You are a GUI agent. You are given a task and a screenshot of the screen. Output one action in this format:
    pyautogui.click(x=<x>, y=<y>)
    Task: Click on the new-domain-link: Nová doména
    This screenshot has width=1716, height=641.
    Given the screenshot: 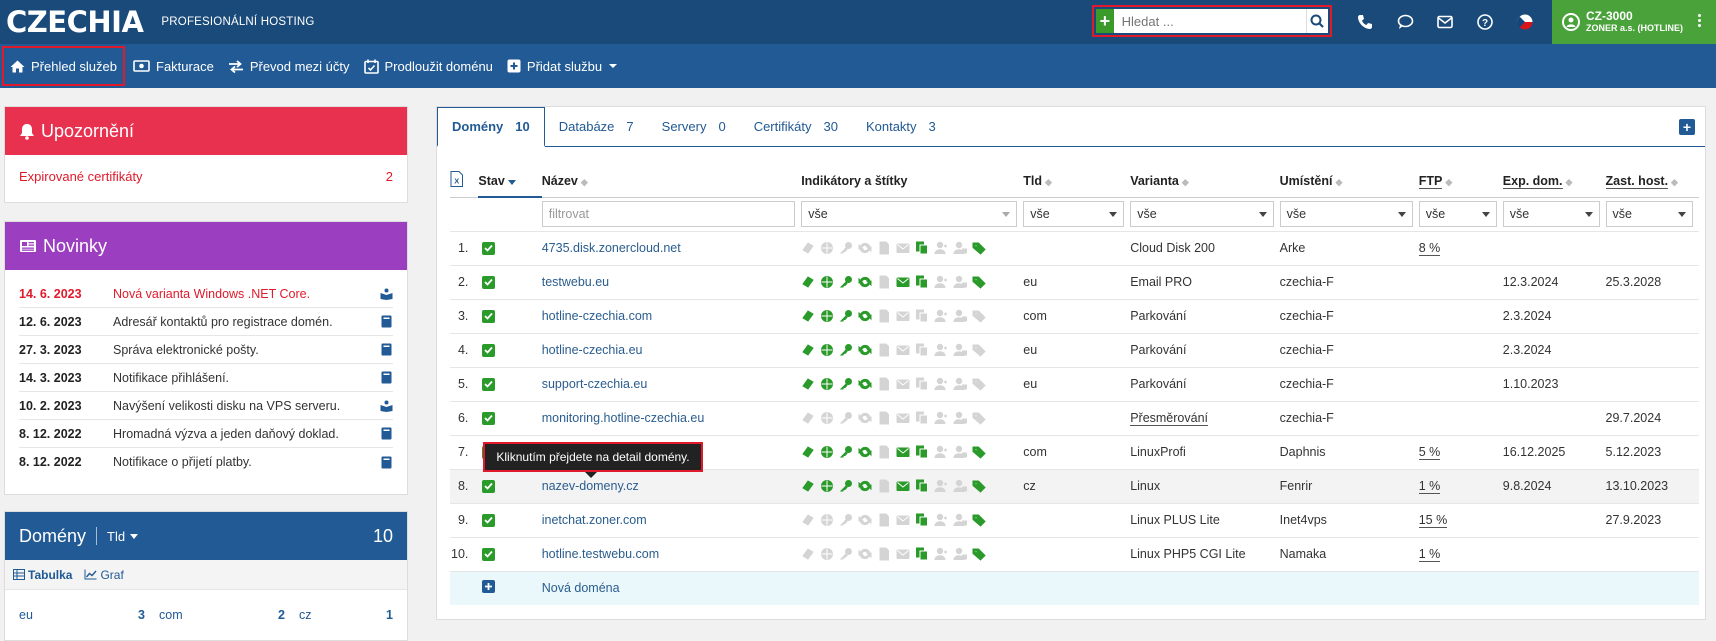 What is the action you would take?
    pyautogui.click(x=581, y=588)
    